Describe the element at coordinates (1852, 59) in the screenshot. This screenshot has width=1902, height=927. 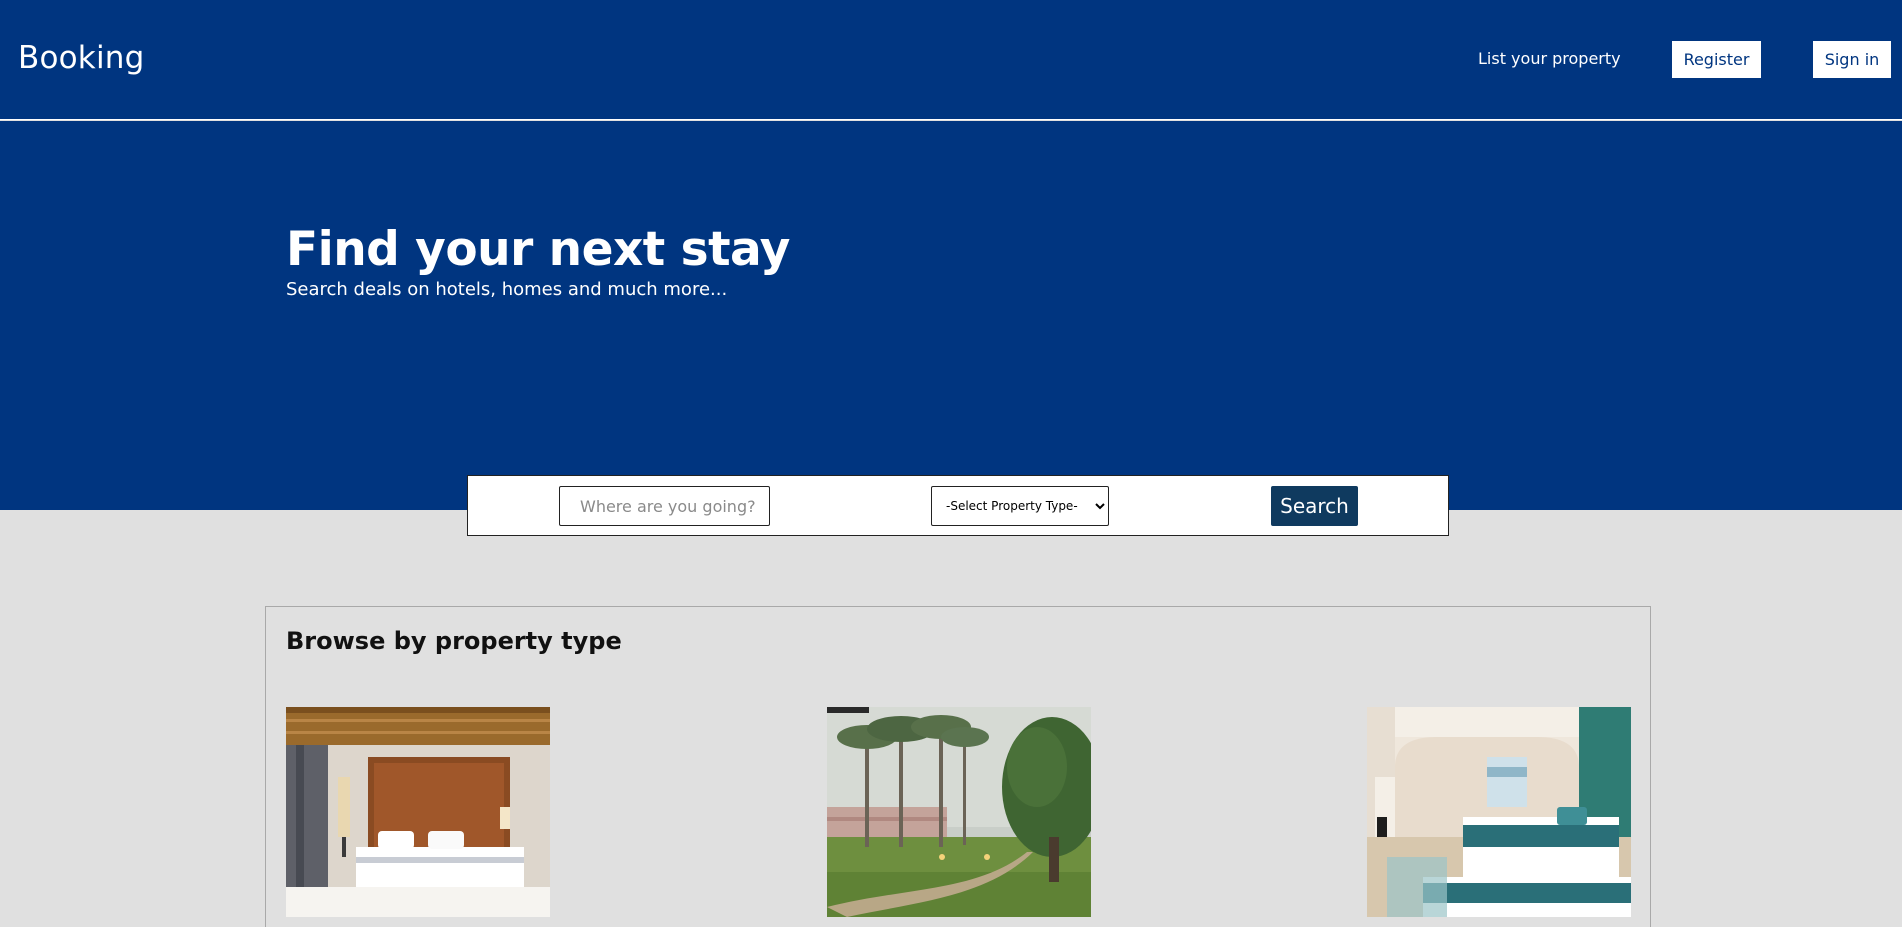
I see `sign-in-button: Sign in` at that location.